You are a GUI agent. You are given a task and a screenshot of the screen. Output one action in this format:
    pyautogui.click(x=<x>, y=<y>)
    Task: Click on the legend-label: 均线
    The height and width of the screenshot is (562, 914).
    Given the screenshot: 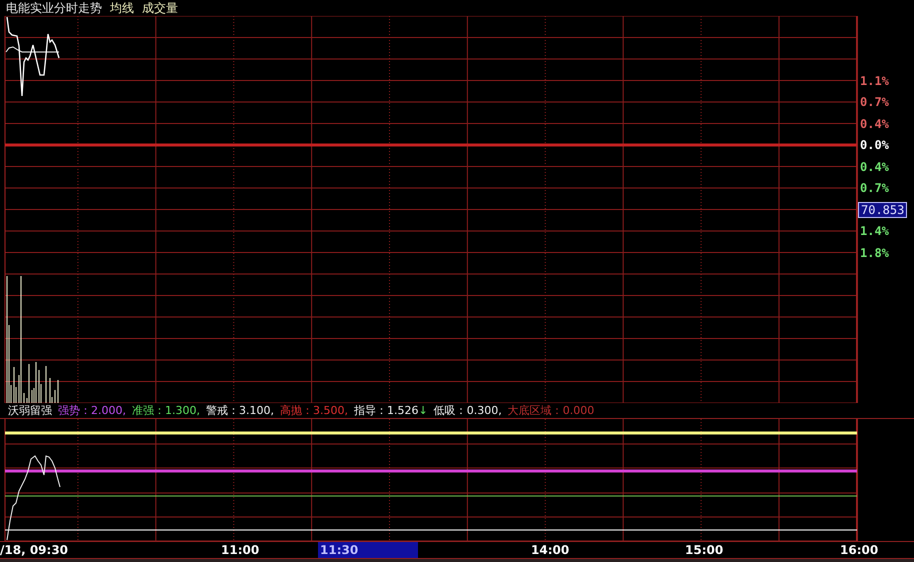 What is the action you would take?
    pyautogui.click(x=122, y=8)
    